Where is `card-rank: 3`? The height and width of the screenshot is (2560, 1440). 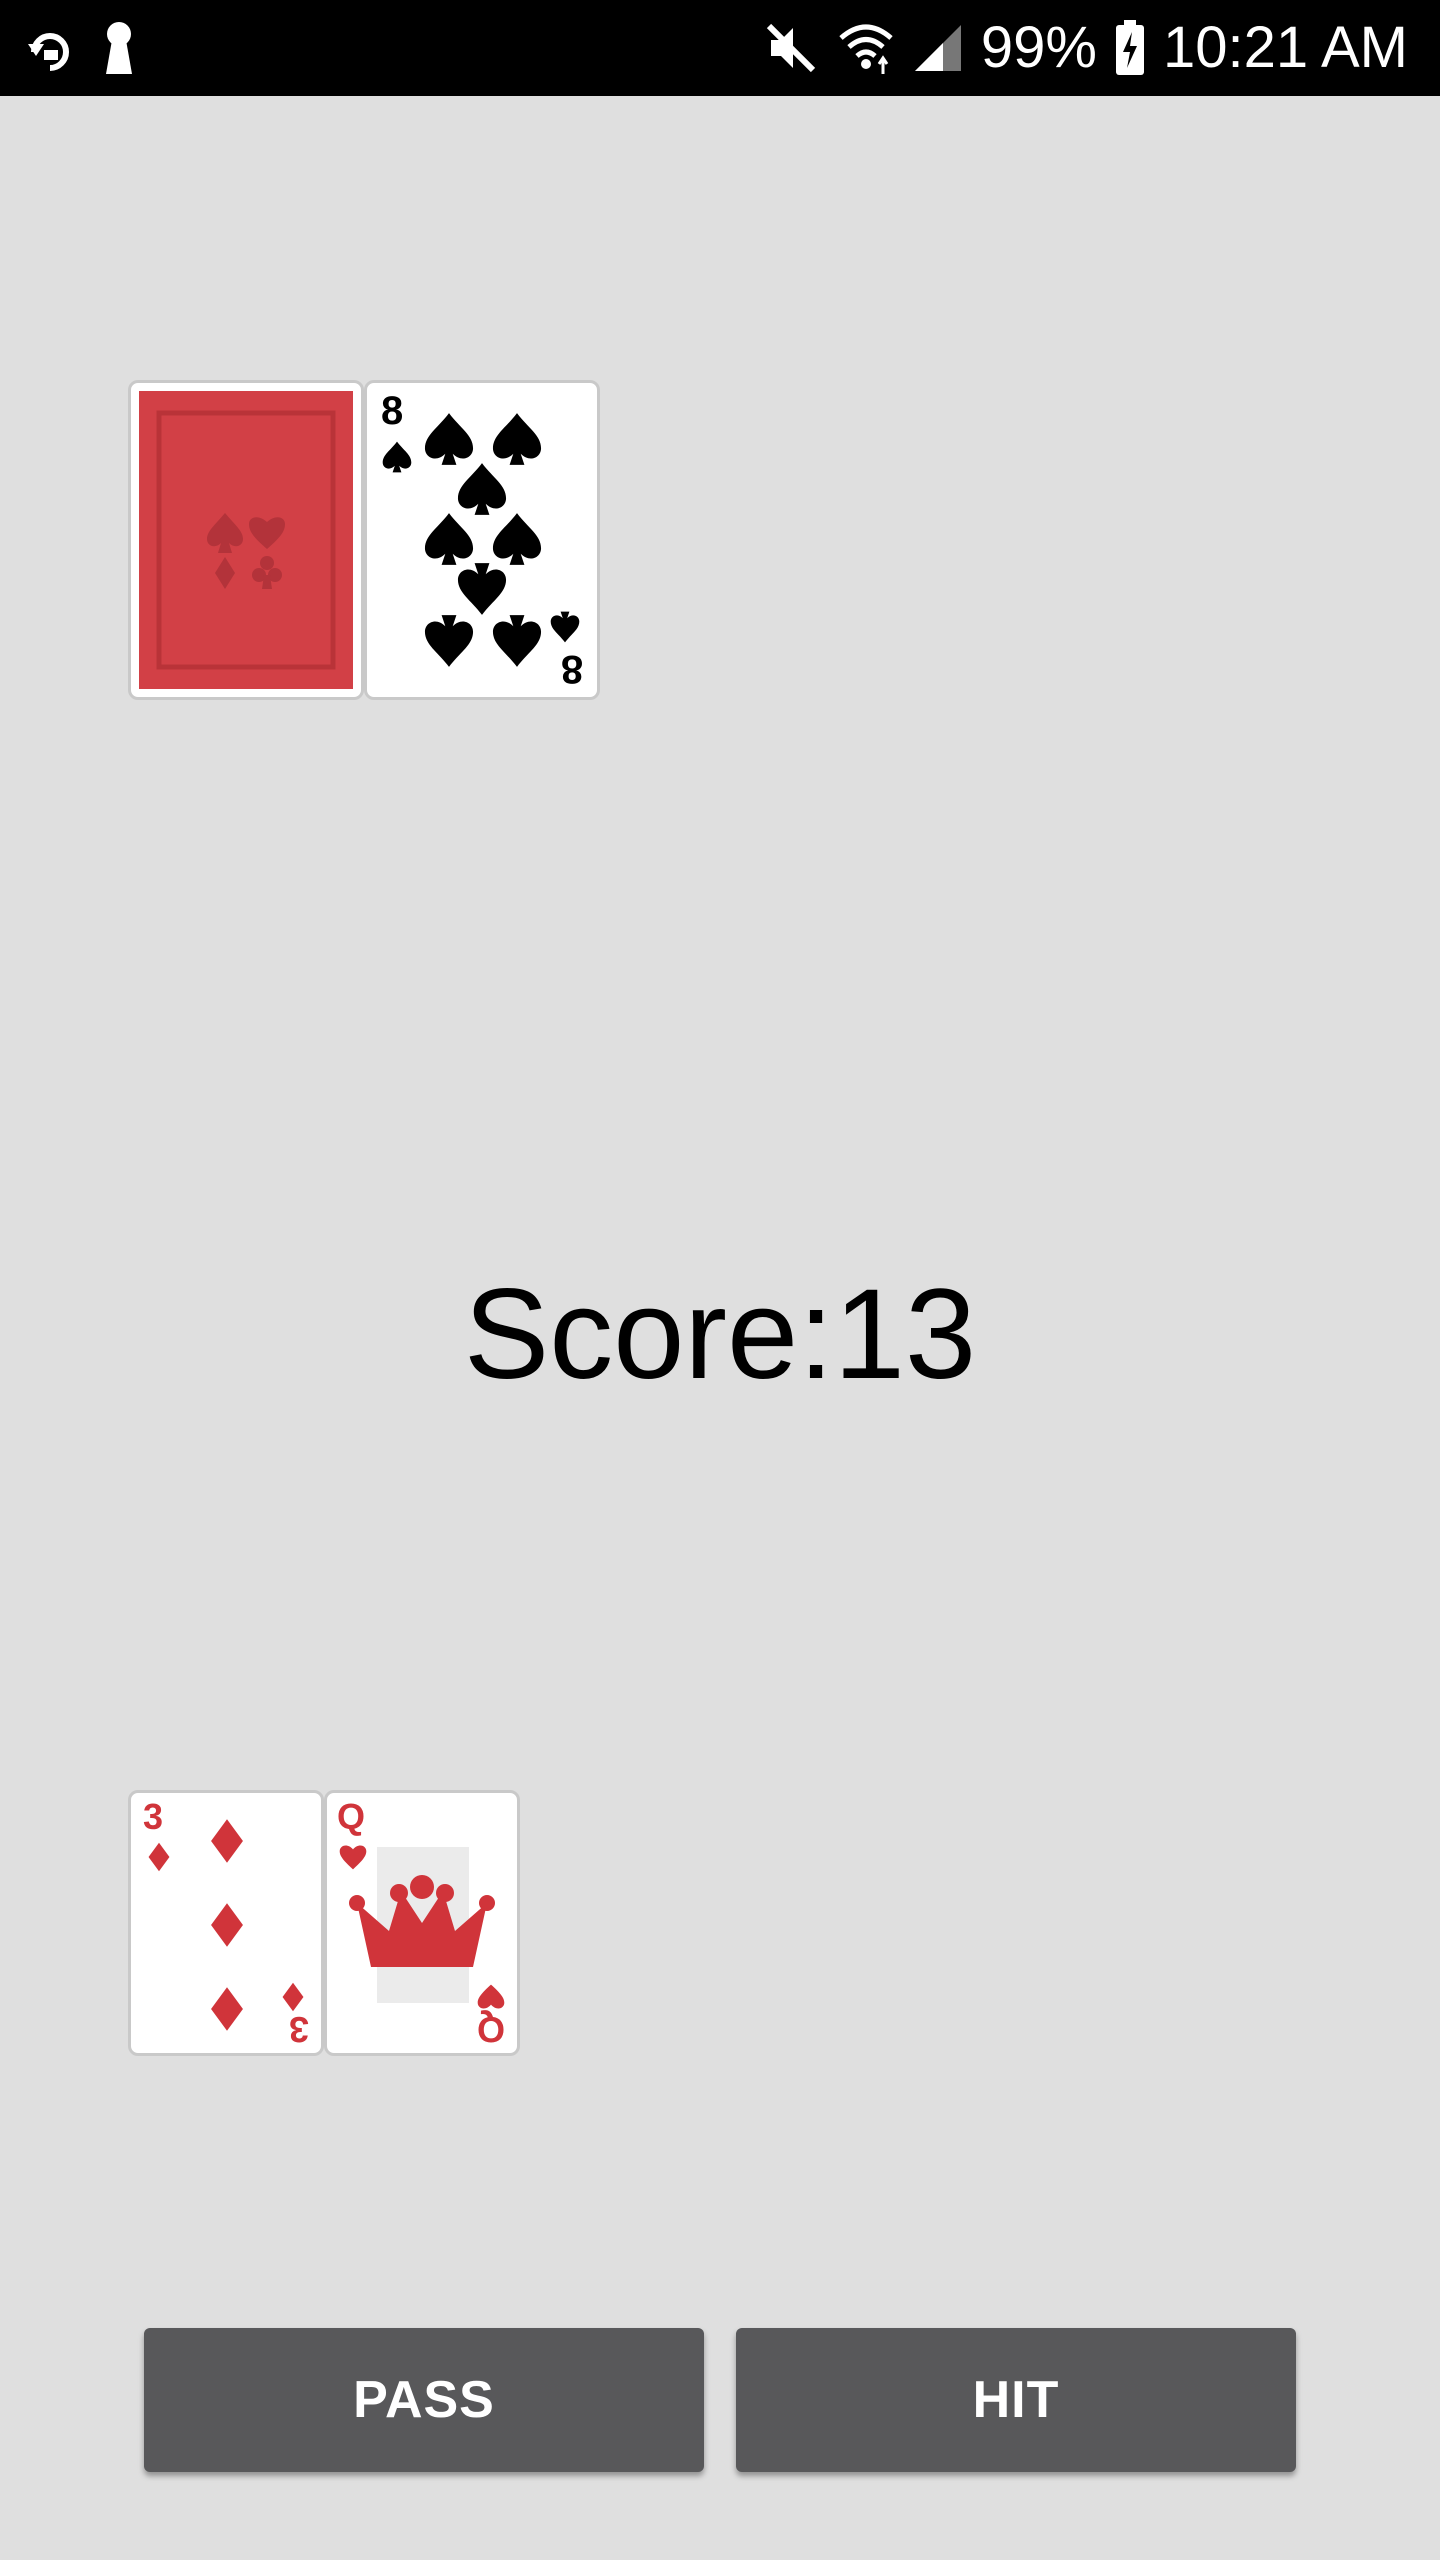
card-rank: 3 is located at coordinates (153, 1816).